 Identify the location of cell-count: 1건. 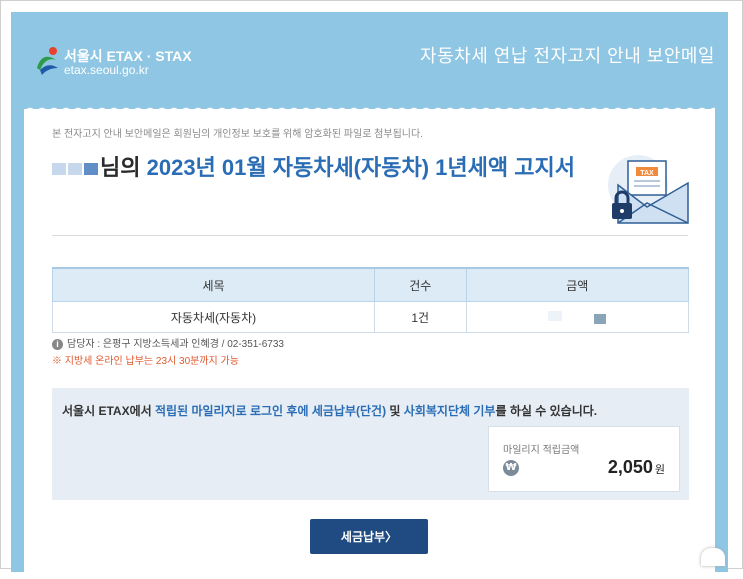
(420, 317).